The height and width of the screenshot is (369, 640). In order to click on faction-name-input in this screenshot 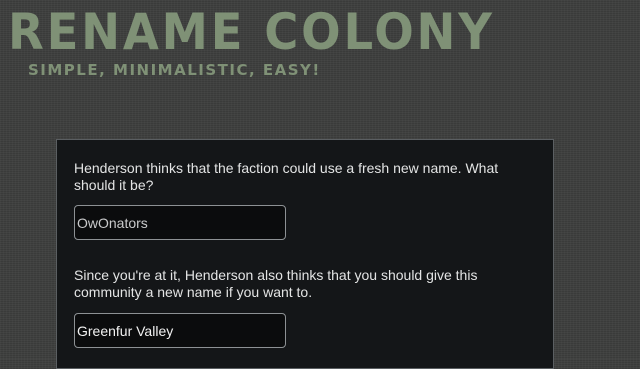, I will do `click(180, 222)`.